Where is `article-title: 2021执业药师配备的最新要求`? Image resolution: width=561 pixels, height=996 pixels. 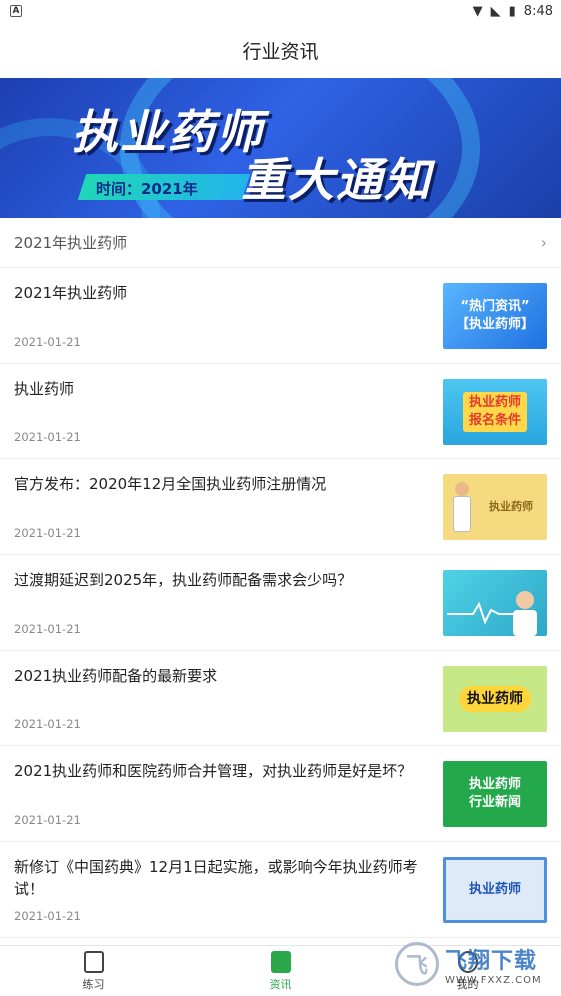
article-title: 2021执业药师配备的最新要求 is located at coordinates (116, 675).